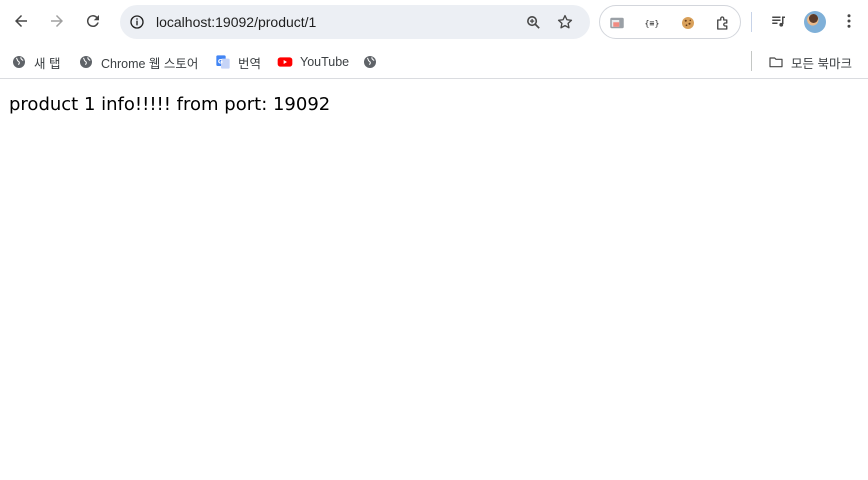  I want to click on back-button, so click(21, 21).